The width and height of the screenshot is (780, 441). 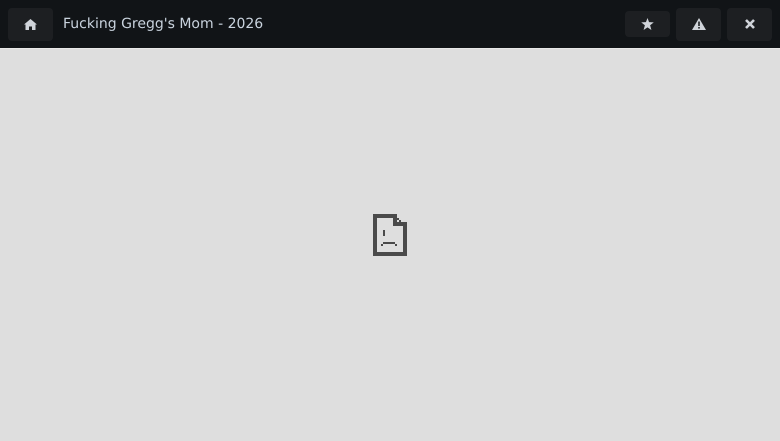 I want to click on warning-icon, so click(x=699, y=24).